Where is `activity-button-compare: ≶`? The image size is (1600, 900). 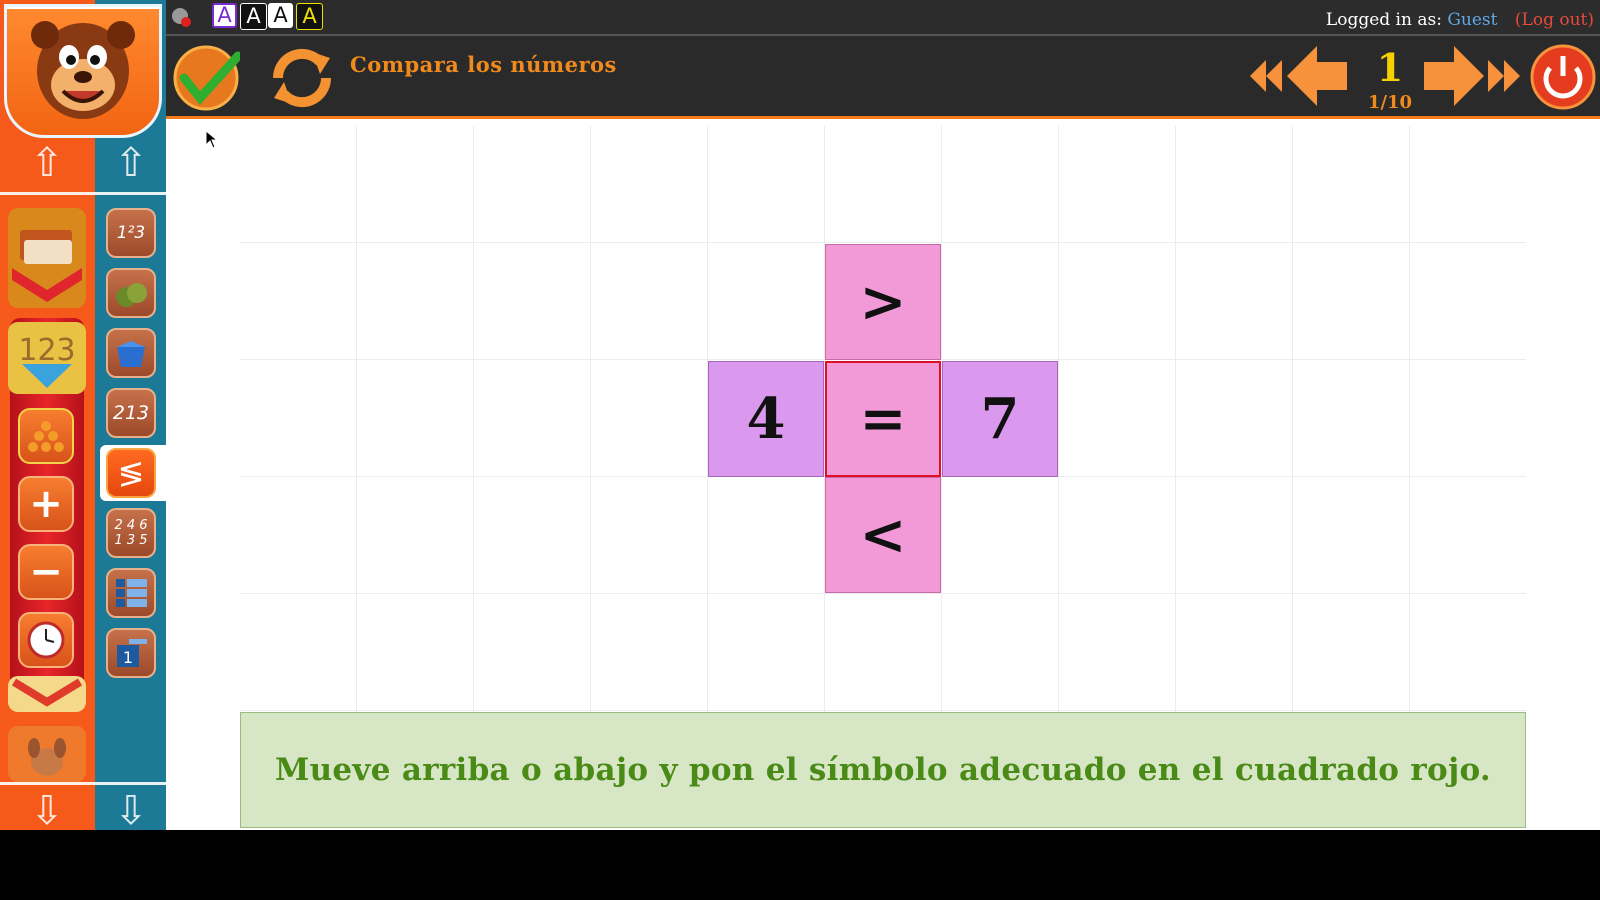 activity-button-compare: ≶ is located at coordinates (131, 473).